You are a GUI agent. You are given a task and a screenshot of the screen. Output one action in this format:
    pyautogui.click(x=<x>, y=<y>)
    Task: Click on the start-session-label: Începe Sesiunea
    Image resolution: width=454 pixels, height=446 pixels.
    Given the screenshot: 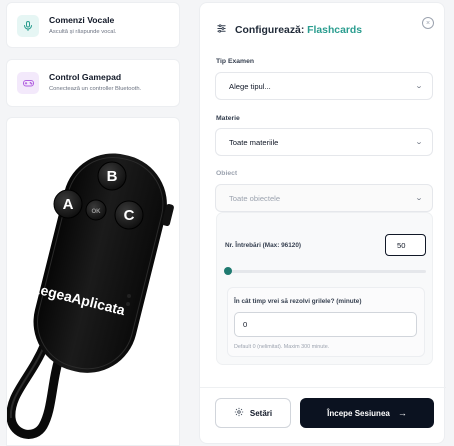 What is the action you would take?
    pyautogui.click(x=358, y=413)
    